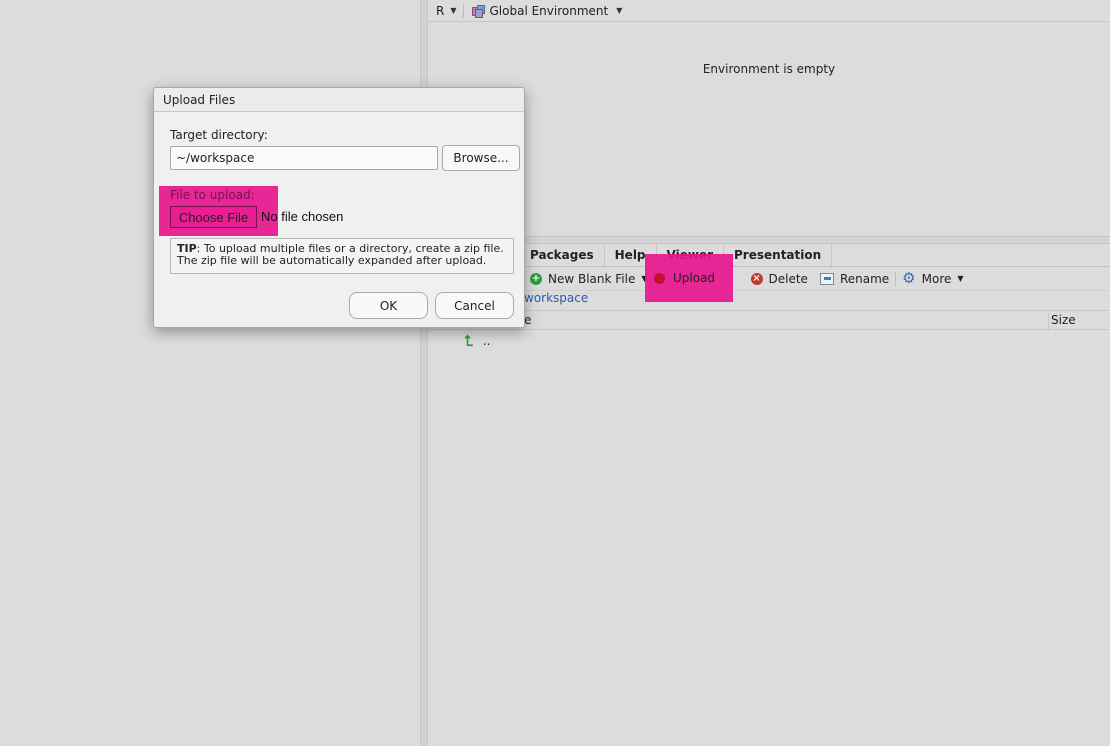  What do you see at coordinates (556, 298) in the screenshot?
I see `breadcrumb: workspace` at bounding box center [556, 298].